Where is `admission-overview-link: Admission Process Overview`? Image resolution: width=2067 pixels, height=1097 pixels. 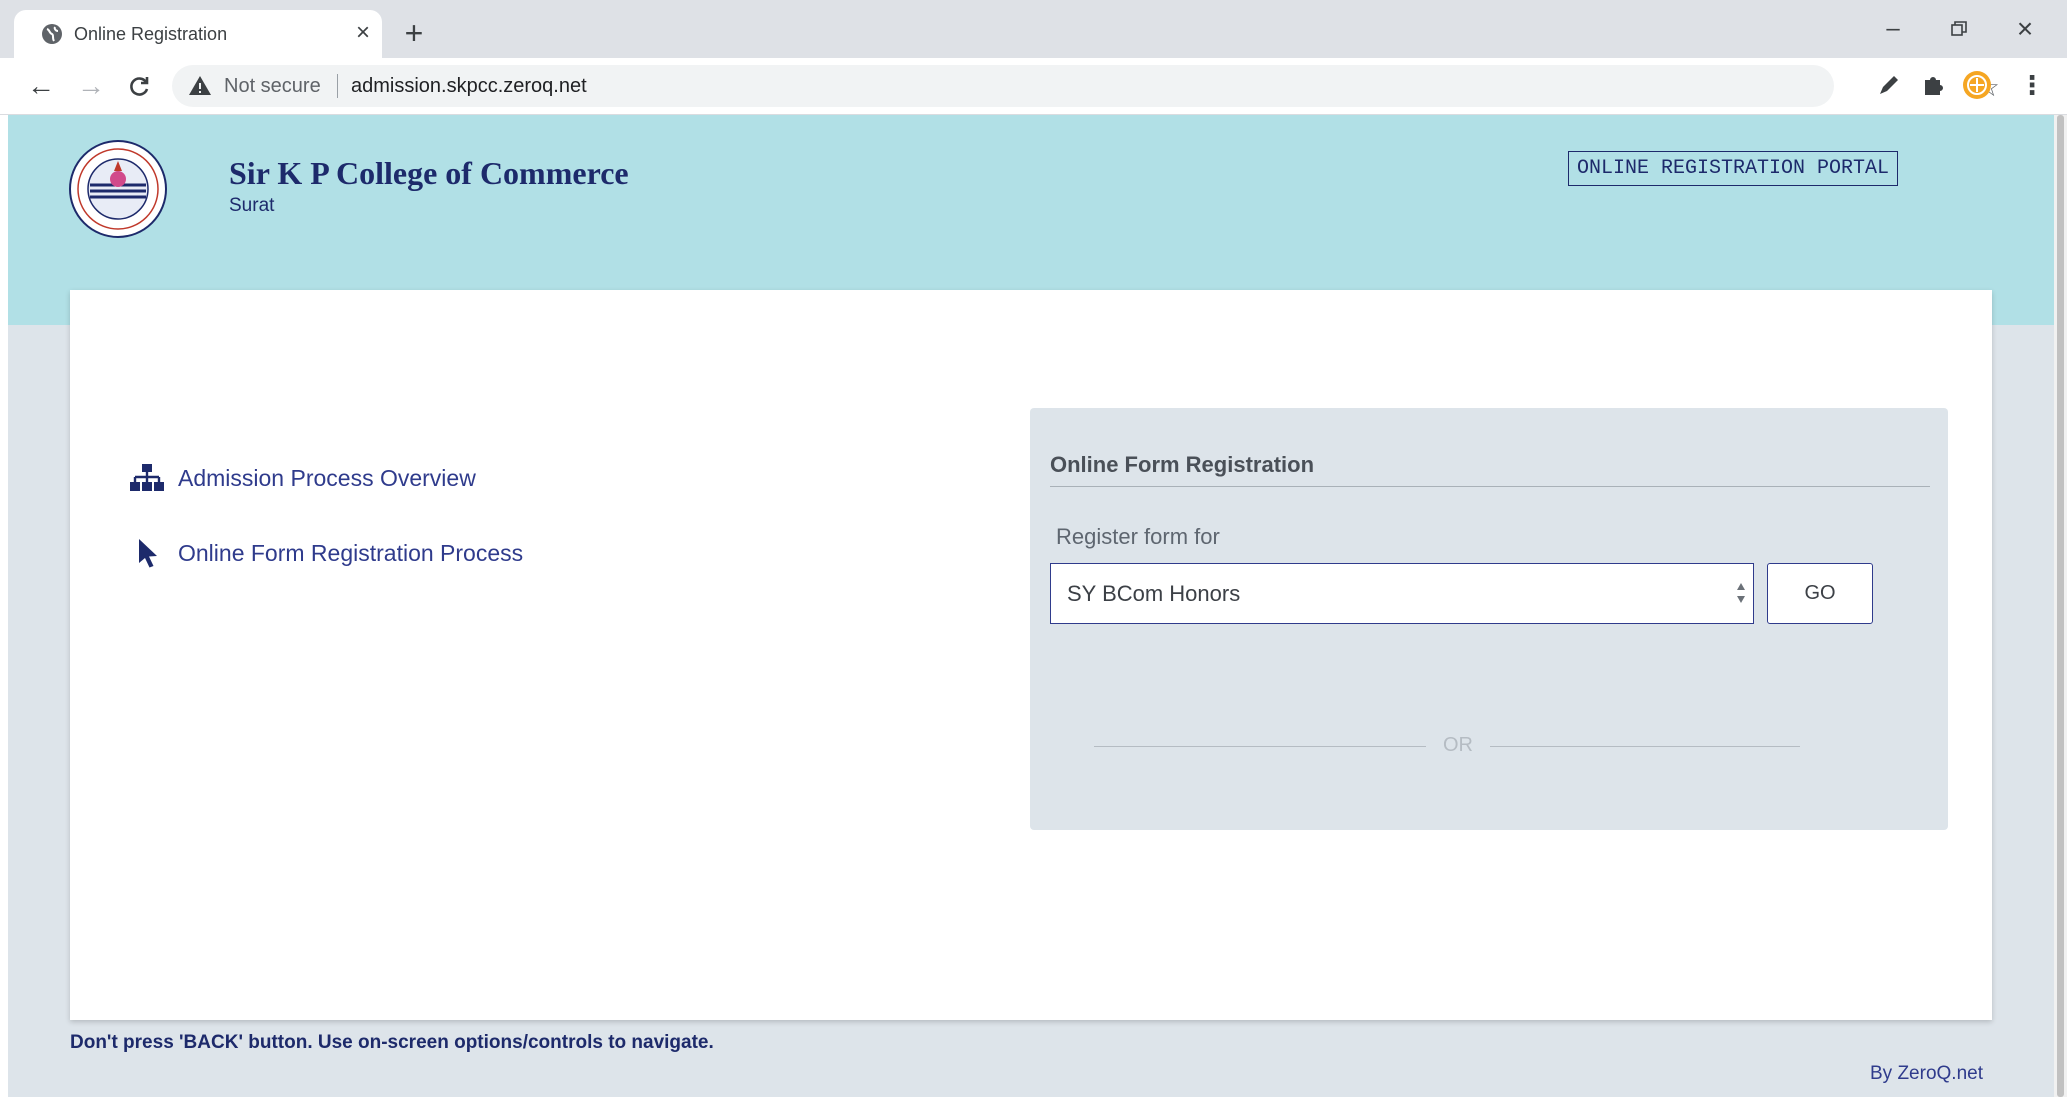
admission-overview-link: Admission Process Overview is located at coordinates (303, 478).